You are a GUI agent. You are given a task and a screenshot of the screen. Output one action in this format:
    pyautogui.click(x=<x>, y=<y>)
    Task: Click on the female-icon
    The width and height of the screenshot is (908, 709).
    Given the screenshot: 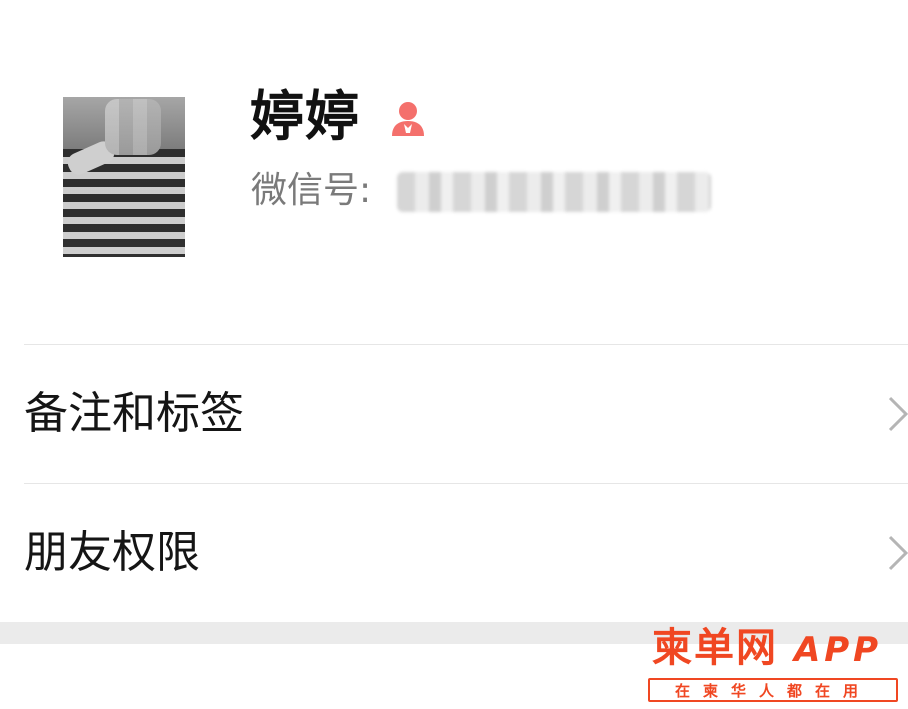 What is the action you would take?
    pyautogui.click(x=408, y=119)
    